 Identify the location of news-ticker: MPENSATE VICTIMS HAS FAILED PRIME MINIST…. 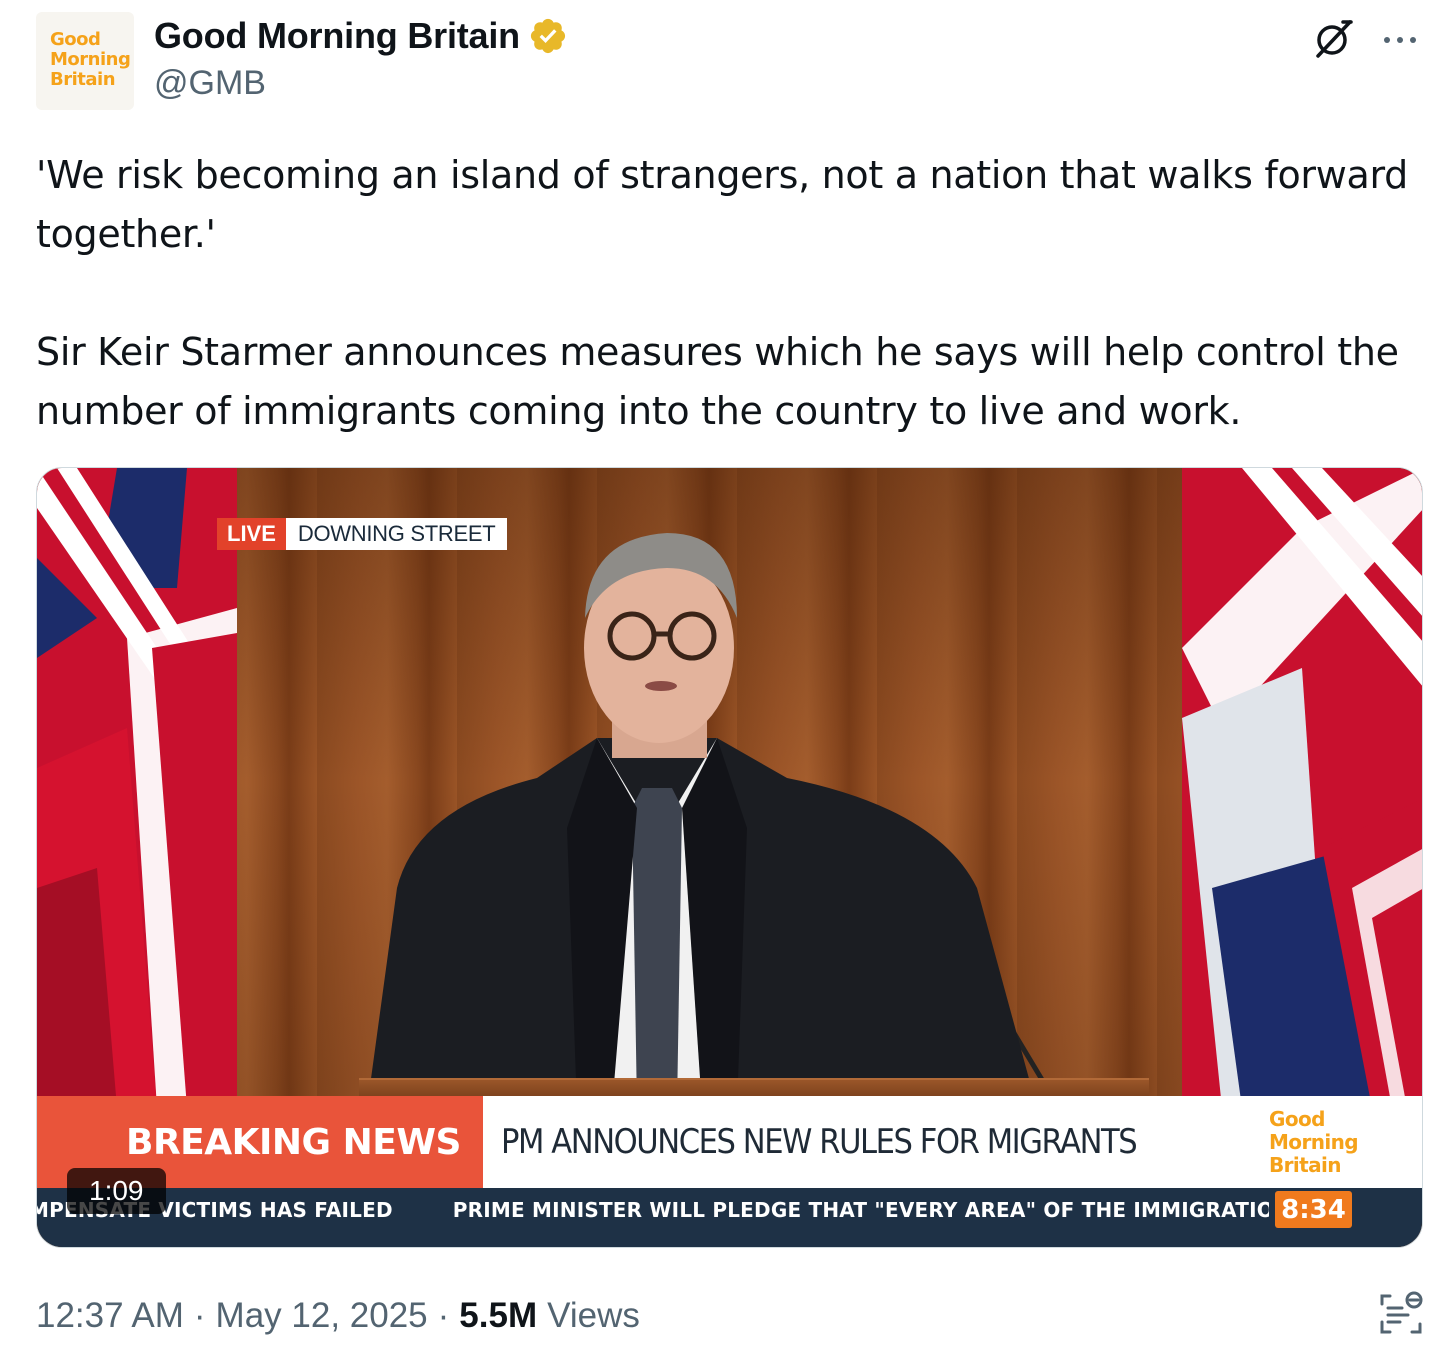
(729, 1217).